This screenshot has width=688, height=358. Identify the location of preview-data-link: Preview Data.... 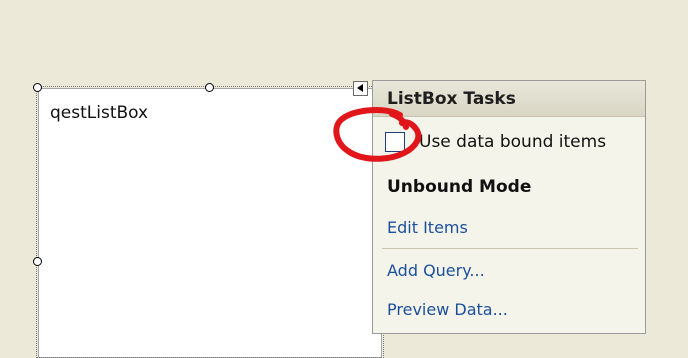
(447, 309).